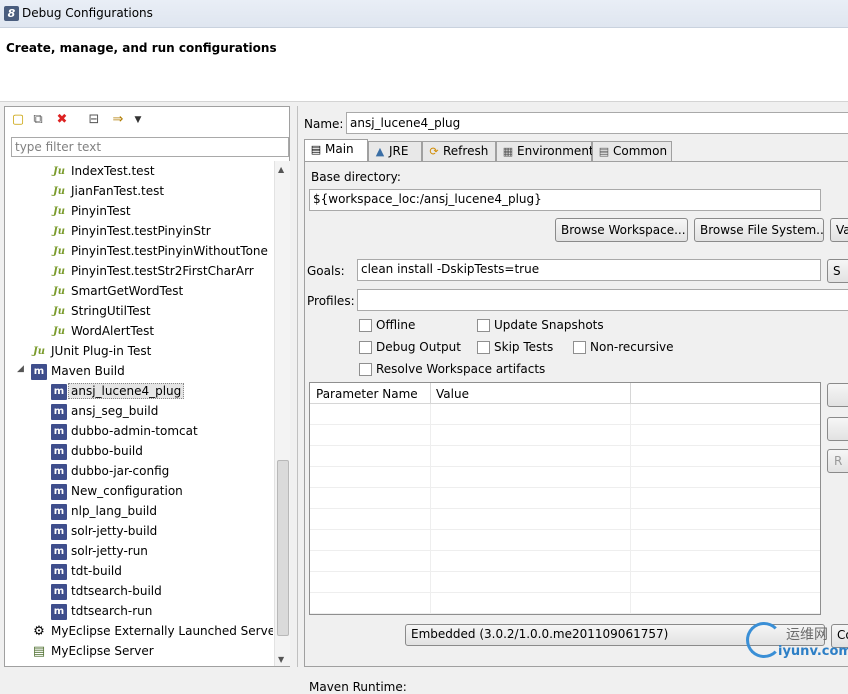  What do you see at coordinates (602, 300) in the screenshot?
I see `profiles-field` at bounding box center [602, 300].